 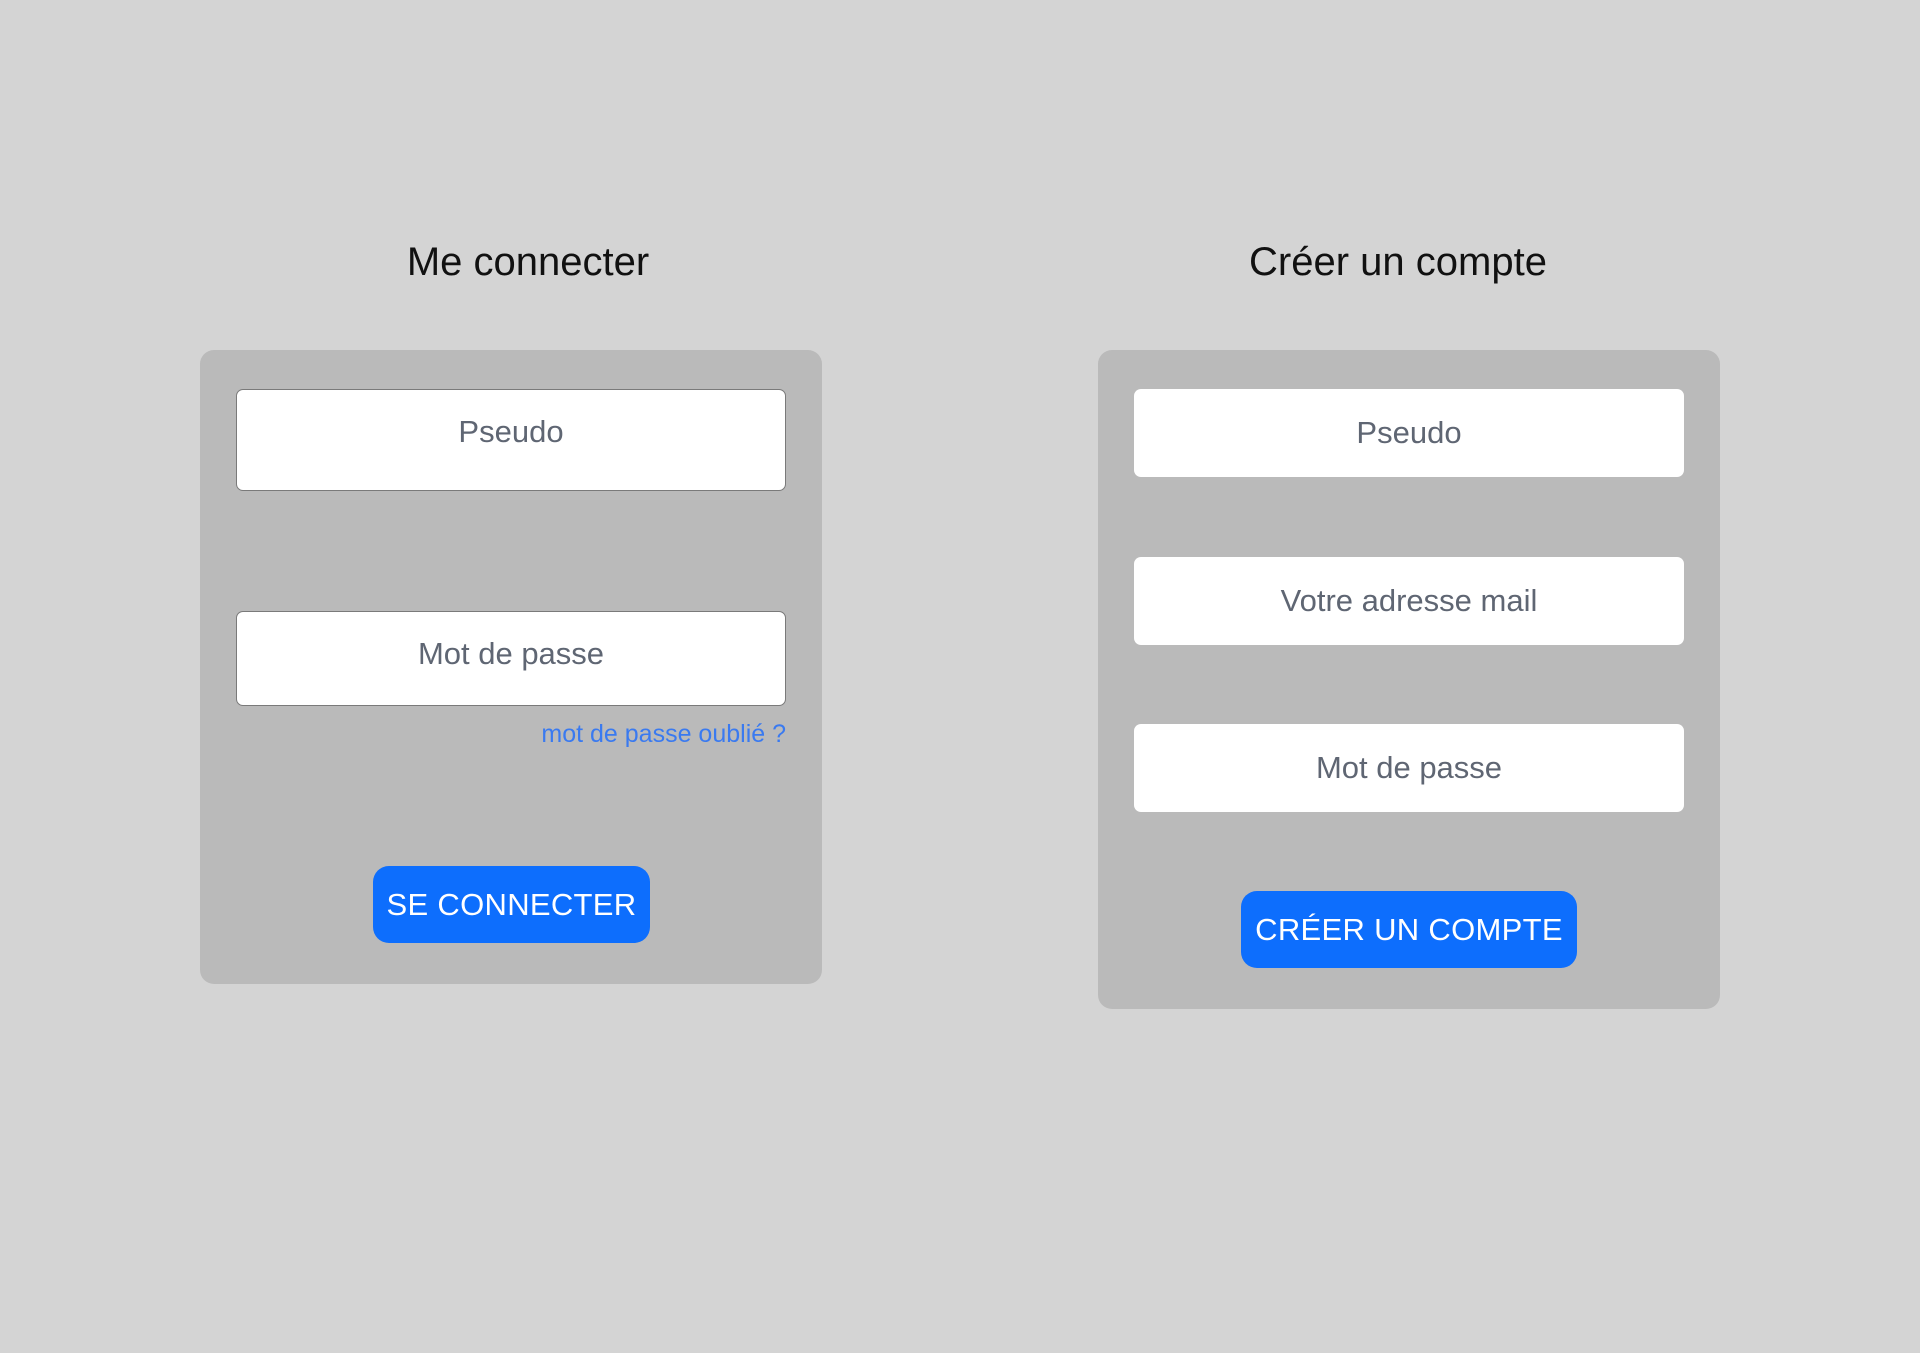 What do you see at coordinates (511, 904) in the screenshot?
I see `login-button: SE CONNECTER` at bounding box center [511, 904].